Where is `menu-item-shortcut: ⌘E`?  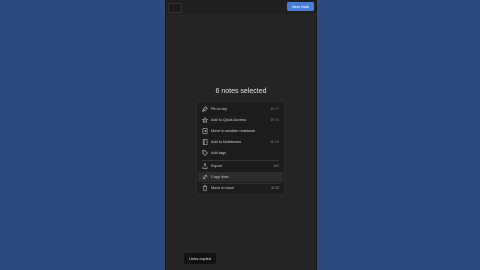 menu-item-shortcut: ⌘E is located at coordinates (276, 166).